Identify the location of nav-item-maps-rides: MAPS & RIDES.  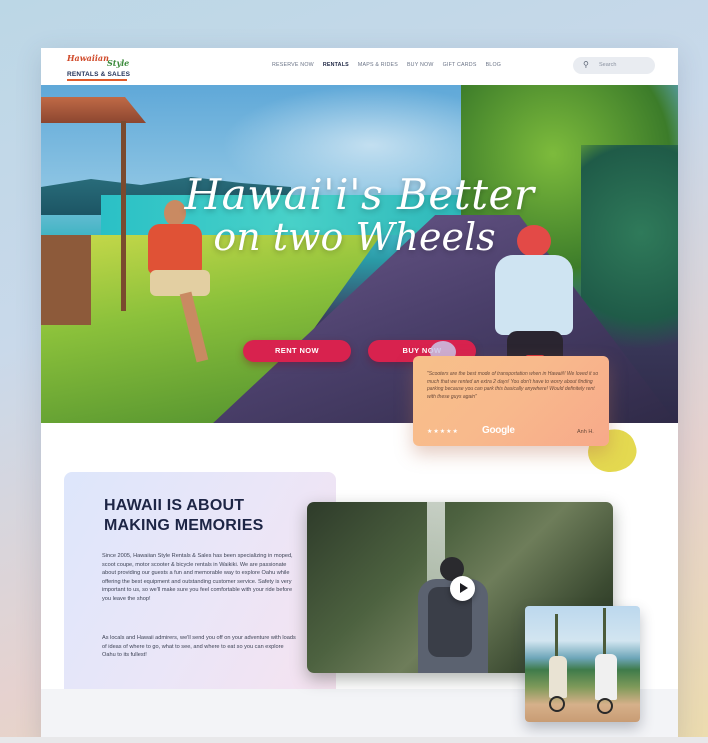
(378, 65).